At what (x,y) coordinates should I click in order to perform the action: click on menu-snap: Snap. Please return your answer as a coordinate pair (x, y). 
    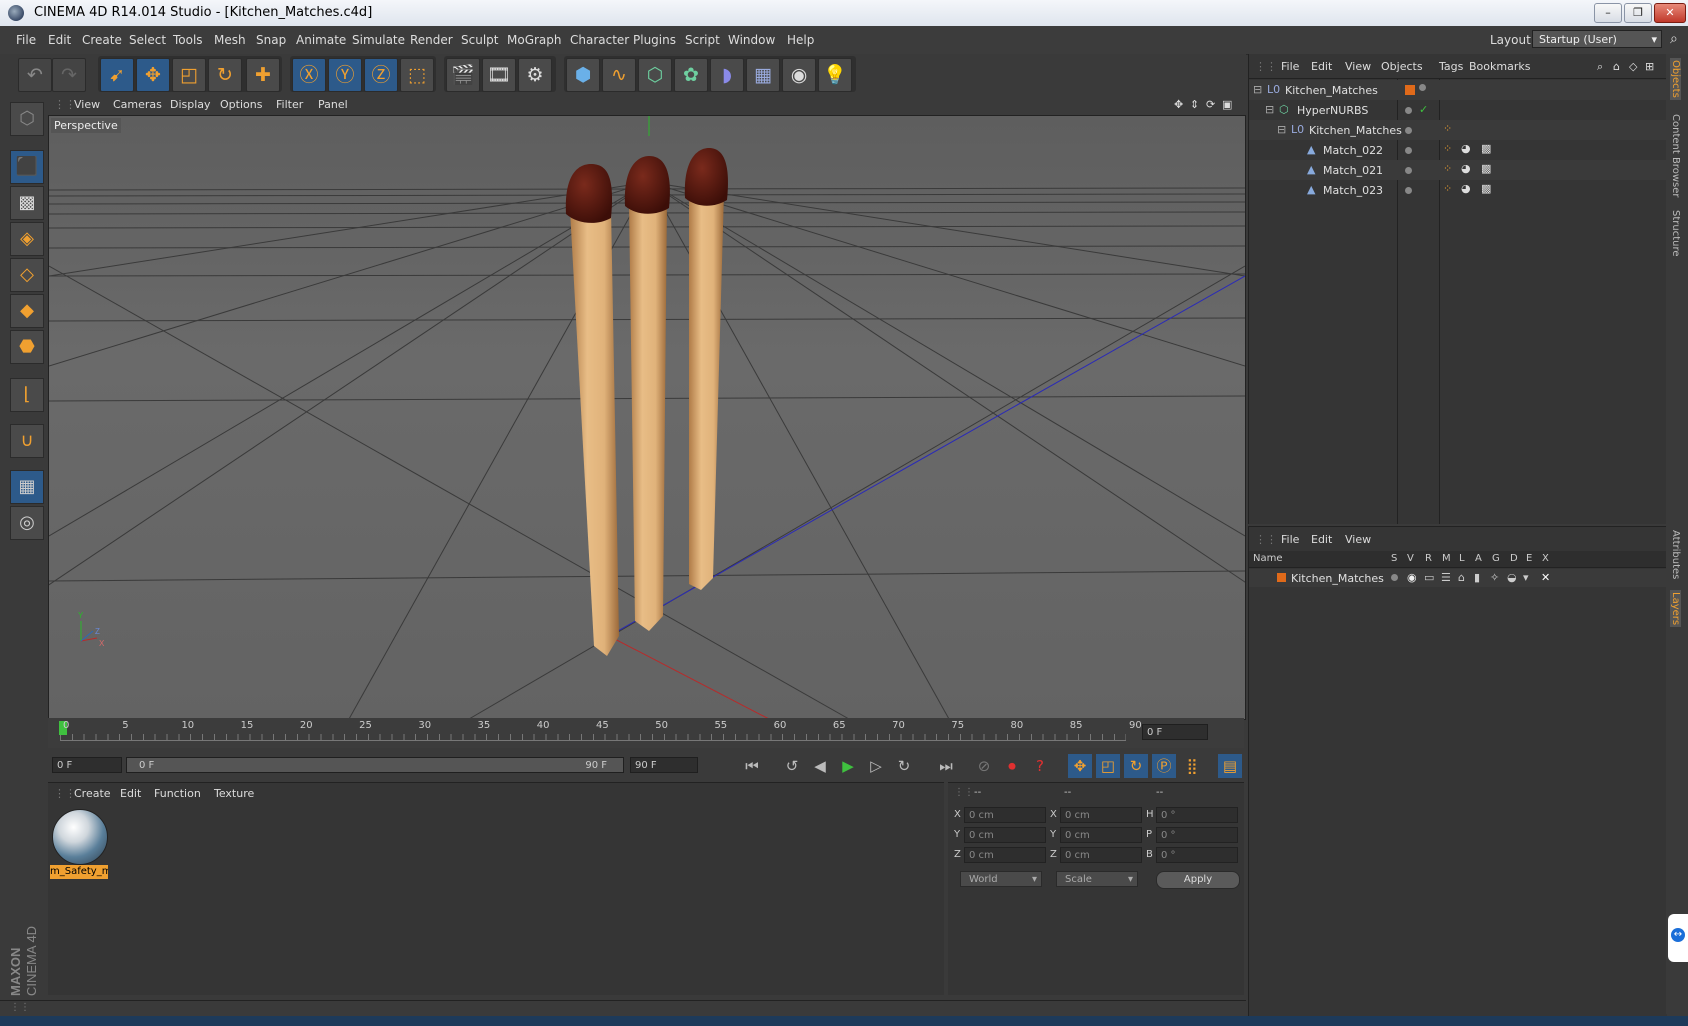
    Looking at the image, I should click on (271, 40).